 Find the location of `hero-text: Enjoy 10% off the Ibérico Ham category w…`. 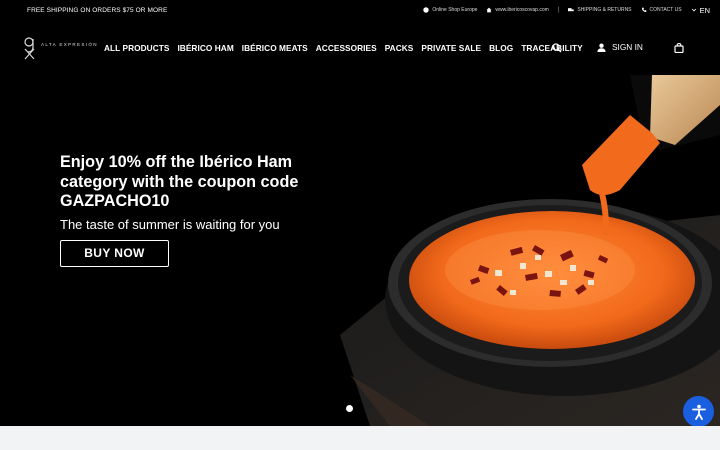

hero-text: Enjoy 10% off the Ibérico Ham category w… is located at coordinates (190, 210).